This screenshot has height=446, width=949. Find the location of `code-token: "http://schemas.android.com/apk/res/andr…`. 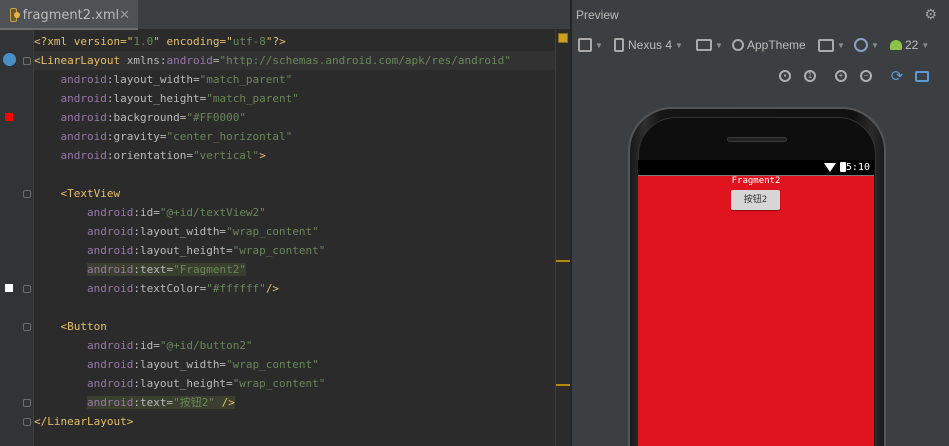

code-token: "http://schemas.android.com/apk/res/andr… is located at coordinates (365, 60).